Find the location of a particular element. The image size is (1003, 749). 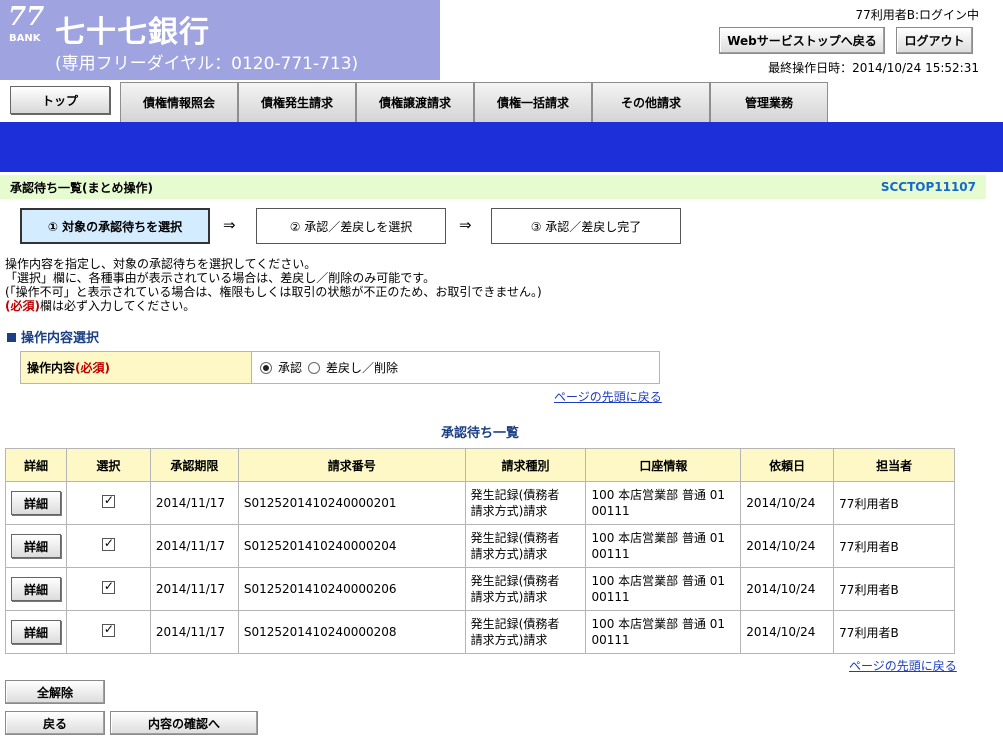

col-select: 選択 is located at coordinates (108, 465).